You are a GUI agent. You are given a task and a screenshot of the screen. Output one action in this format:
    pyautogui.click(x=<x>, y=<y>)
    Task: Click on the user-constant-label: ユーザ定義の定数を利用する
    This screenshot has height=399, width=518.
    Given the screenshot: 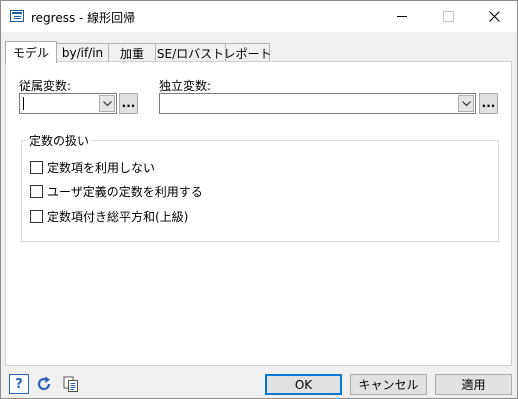 What is the action you would take?
    pyautogui.click(x=125, y=192)
    